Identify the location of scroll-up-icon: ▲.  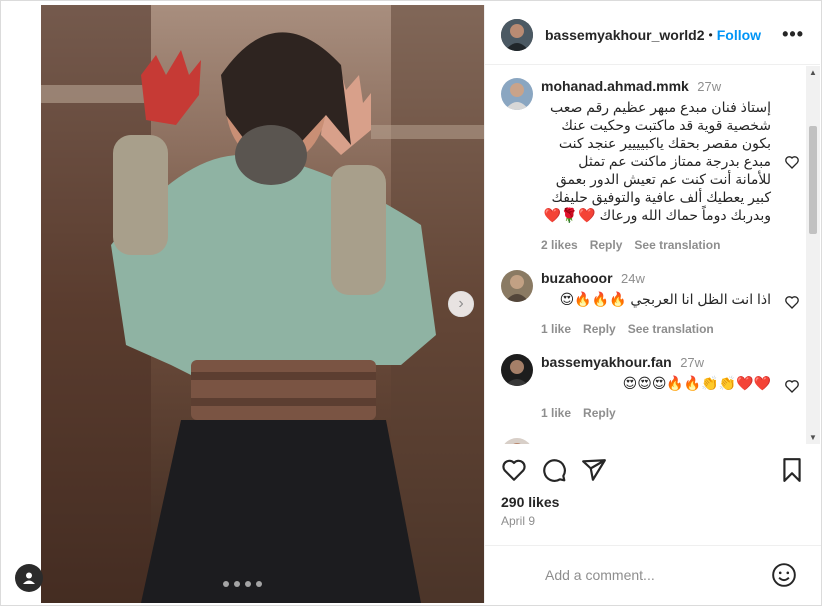
(813, 72).